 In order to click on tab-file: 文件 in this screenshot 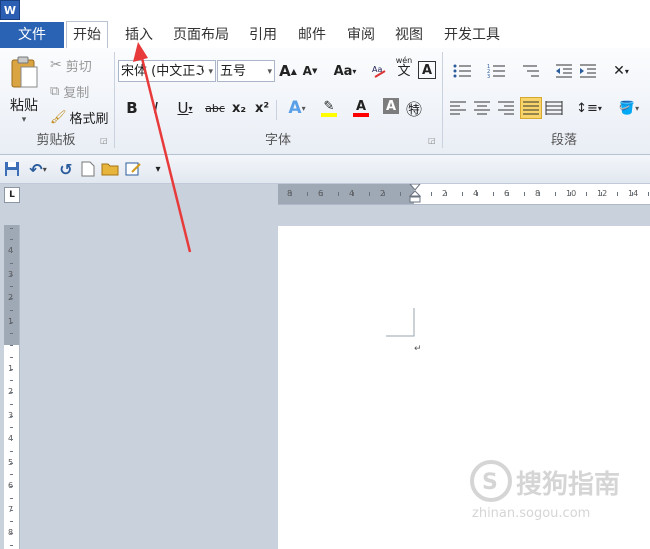, I will do `click(32, 35)`.